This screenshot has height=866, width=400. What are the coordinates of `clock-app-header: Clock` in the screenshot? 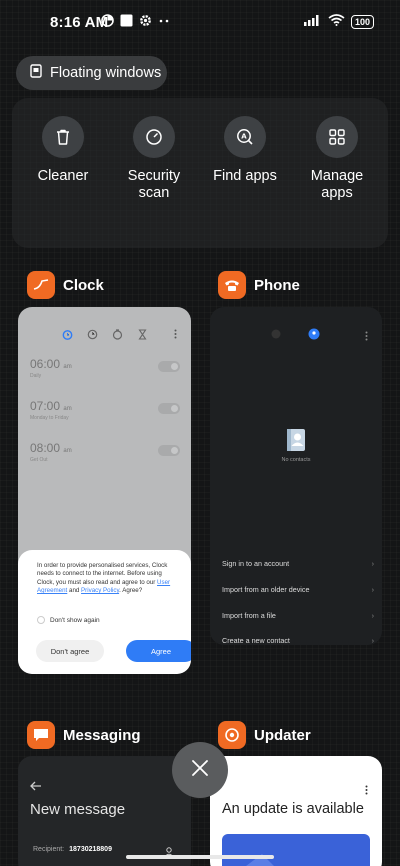 It's located at (65, 285).